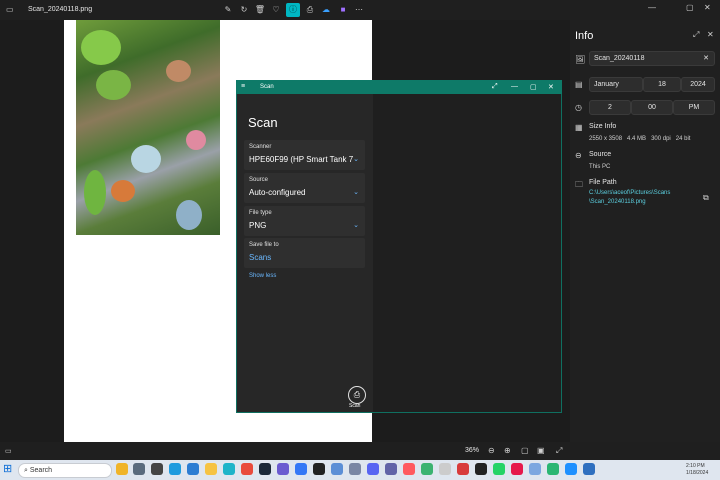  I want to click on source-label: Source, so click(600, 154).